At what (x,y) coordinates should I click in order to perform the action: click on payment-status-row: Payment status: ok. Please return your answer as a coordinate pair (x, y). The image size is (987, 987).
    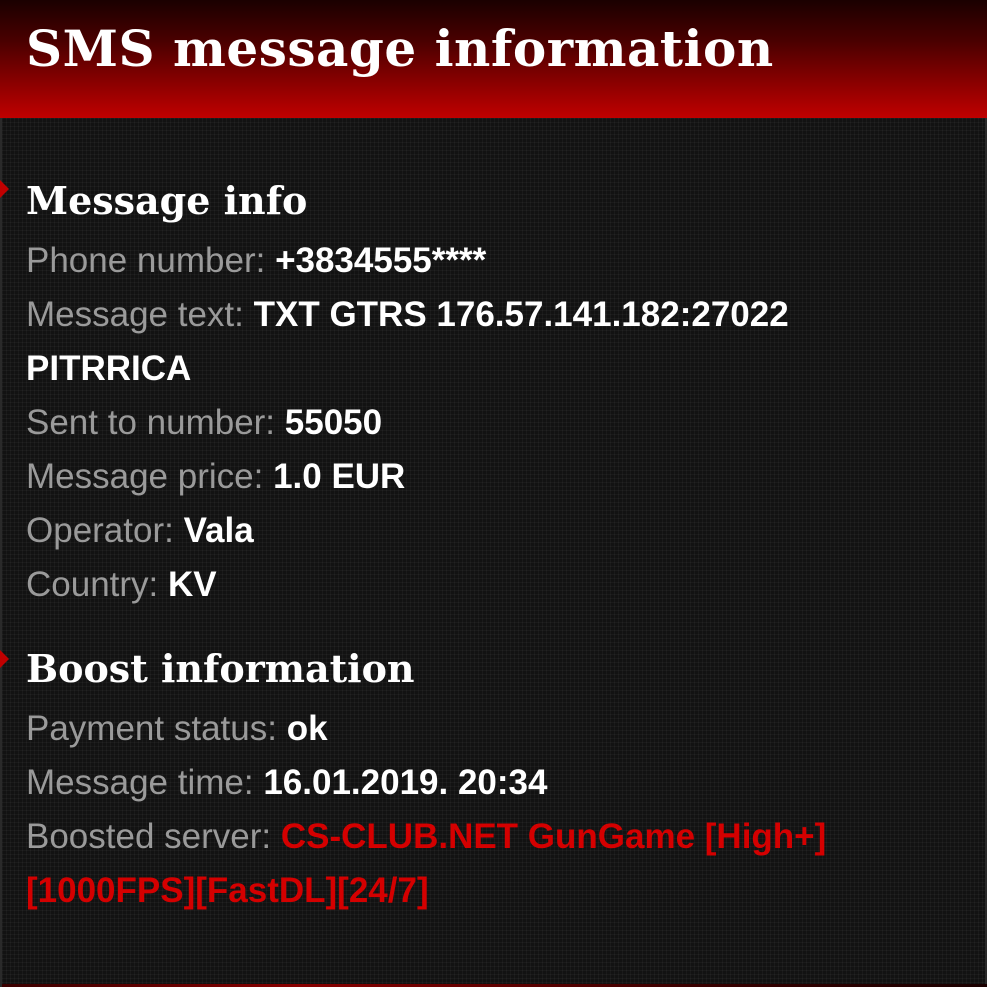
    Looking at the image, I should click on (177, 729).